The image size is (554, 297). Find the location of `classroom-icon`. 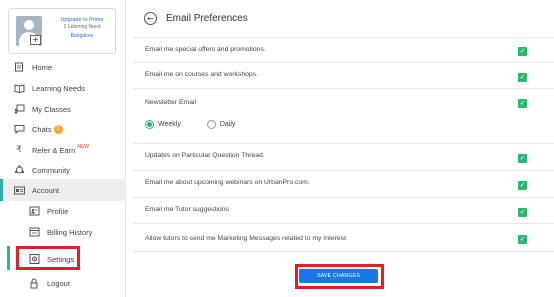

classroom-icon is located at coordinates (19, 109).